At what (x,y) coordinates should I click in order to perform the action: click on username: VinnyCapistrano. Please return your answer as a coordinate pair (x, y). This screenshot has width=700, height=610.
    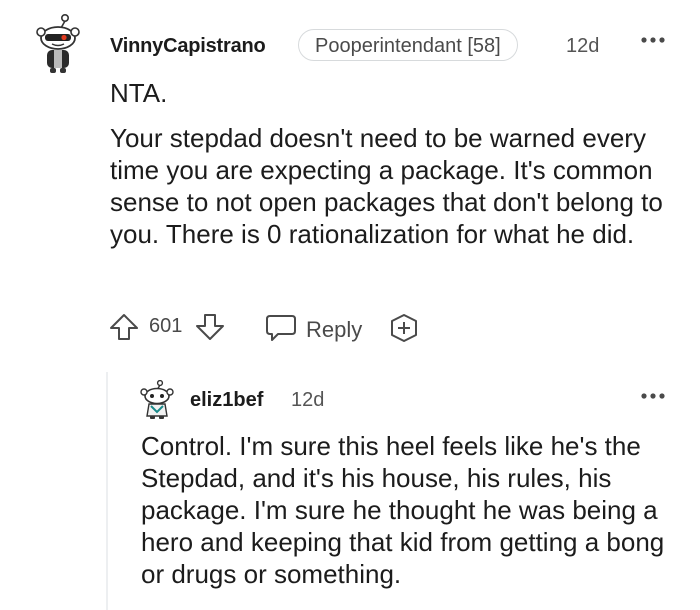
    Looking at the image, I should click on (188, 46).